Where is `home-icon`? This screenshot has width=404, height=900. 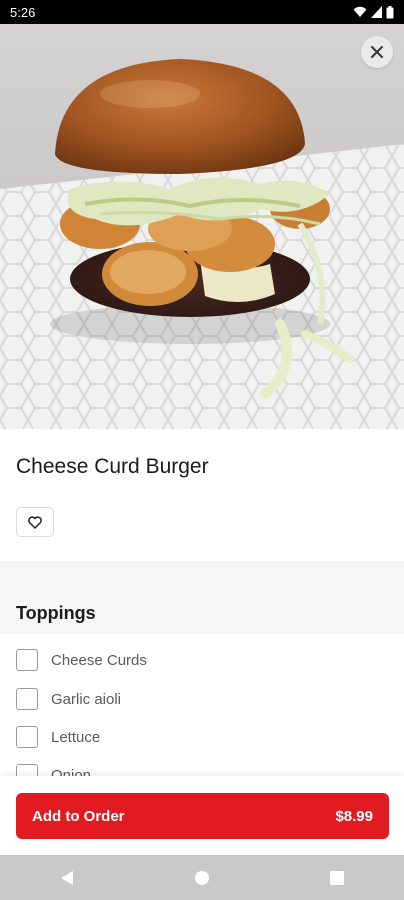
home-icon is located at coordinates (201, 877).